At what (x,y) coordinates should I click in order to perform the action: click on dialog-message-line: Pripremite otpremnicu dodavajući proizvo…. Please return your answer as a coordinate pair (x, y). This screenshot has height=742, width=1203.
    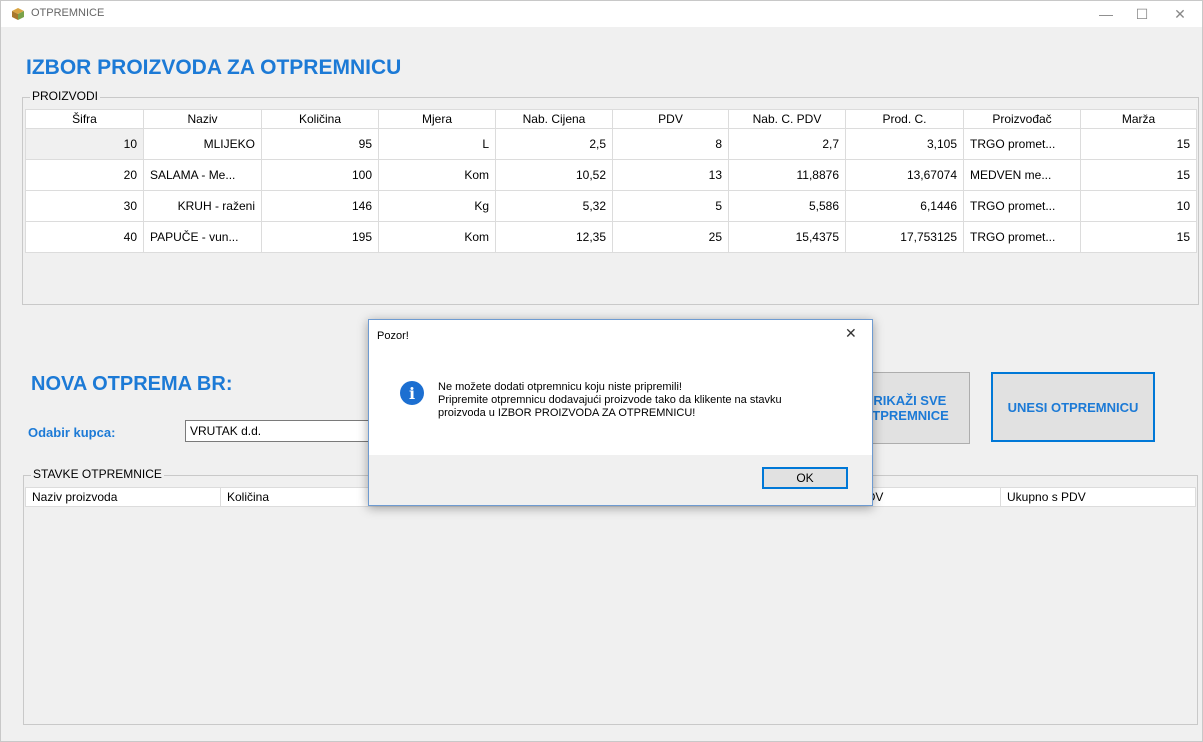
    Looking at the image, I should click on (610, 400).